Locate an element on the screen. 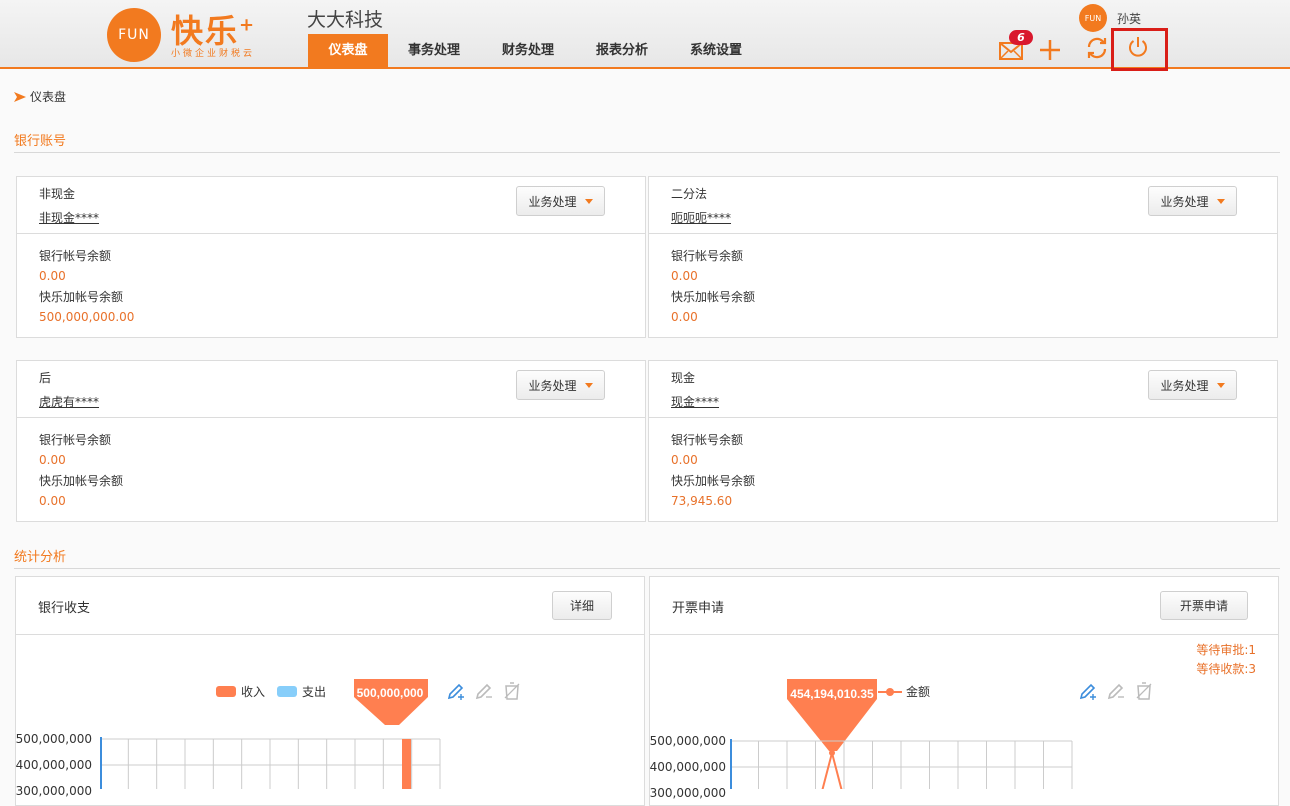 The image size is (1290, 806). legend-item: 收入 is located at coordinates (253, 691).